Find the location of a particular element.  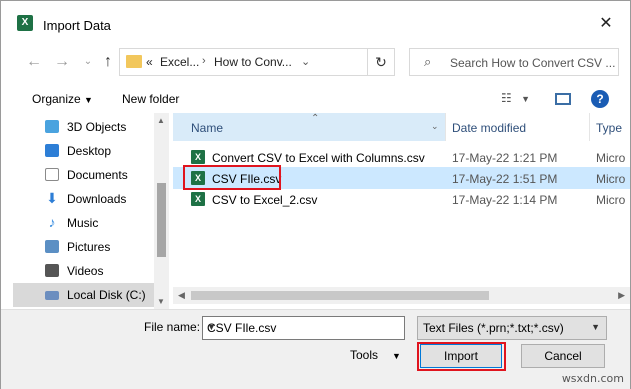

nav-item-label: Videos is located at coordinates (85, 271).